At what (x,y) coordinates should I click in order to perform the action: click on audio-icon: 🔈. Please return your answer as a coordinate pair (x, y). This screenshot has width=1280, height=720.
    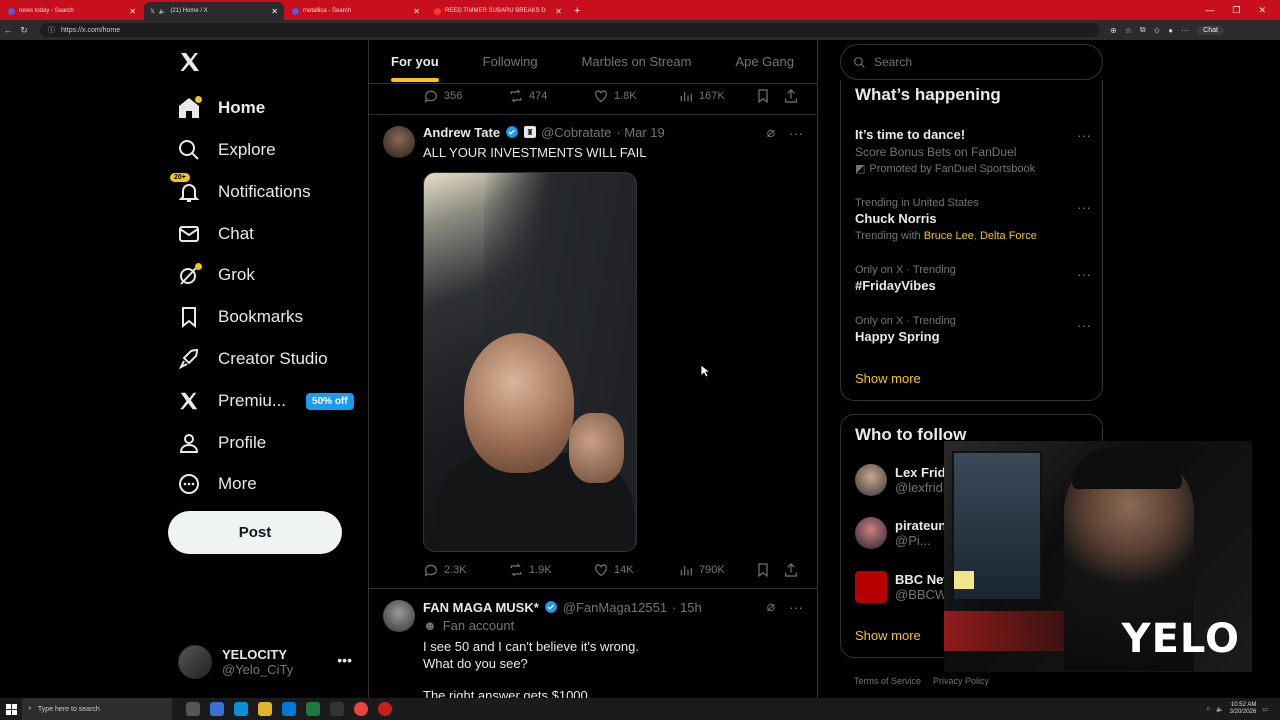
    Looking at the image, I should click on (162, 11).